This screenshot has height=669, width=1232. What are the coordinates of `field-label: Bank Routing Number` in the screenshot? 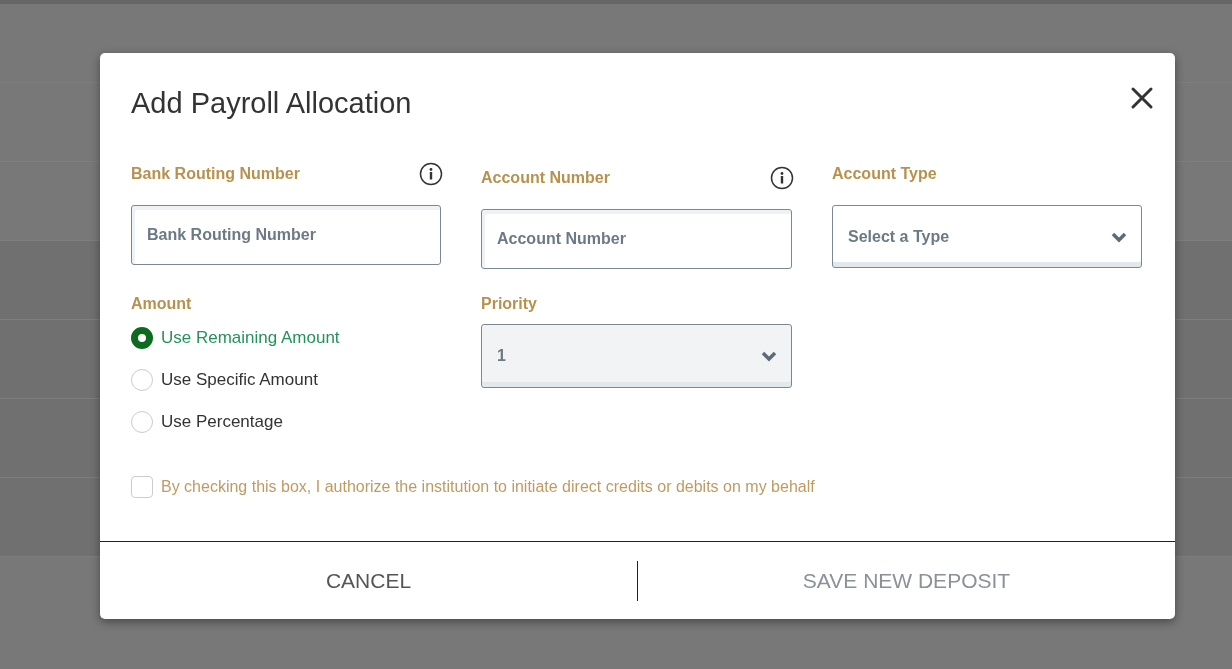 It's located at (215, 174).